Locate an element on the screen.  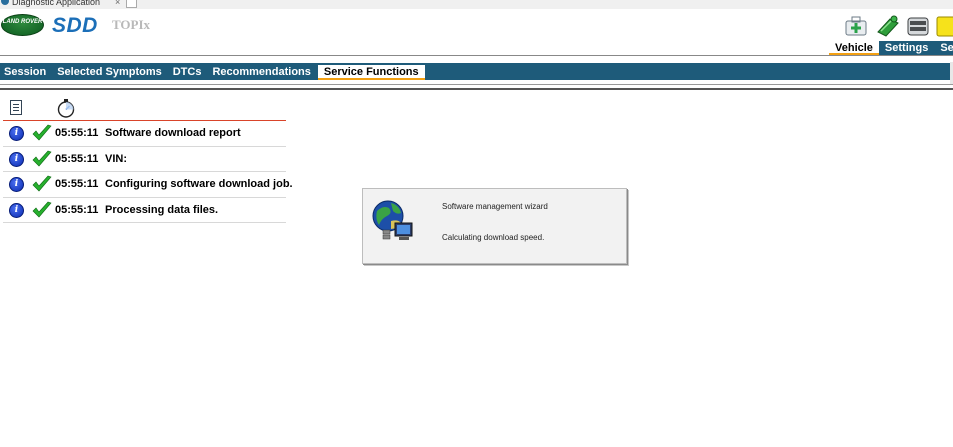
new-tab-button is located at coordinates (131, 4).